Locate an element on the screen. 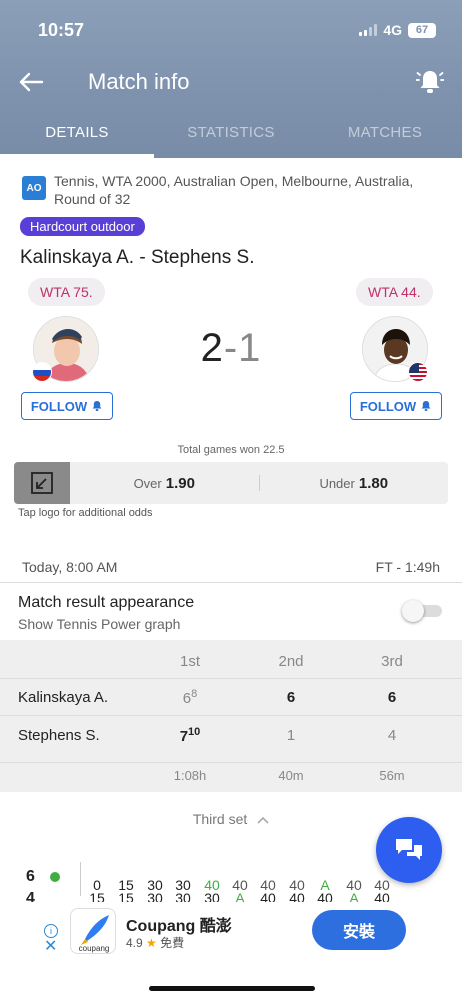  set-header: 3rd is located at coordinates (392, 661).